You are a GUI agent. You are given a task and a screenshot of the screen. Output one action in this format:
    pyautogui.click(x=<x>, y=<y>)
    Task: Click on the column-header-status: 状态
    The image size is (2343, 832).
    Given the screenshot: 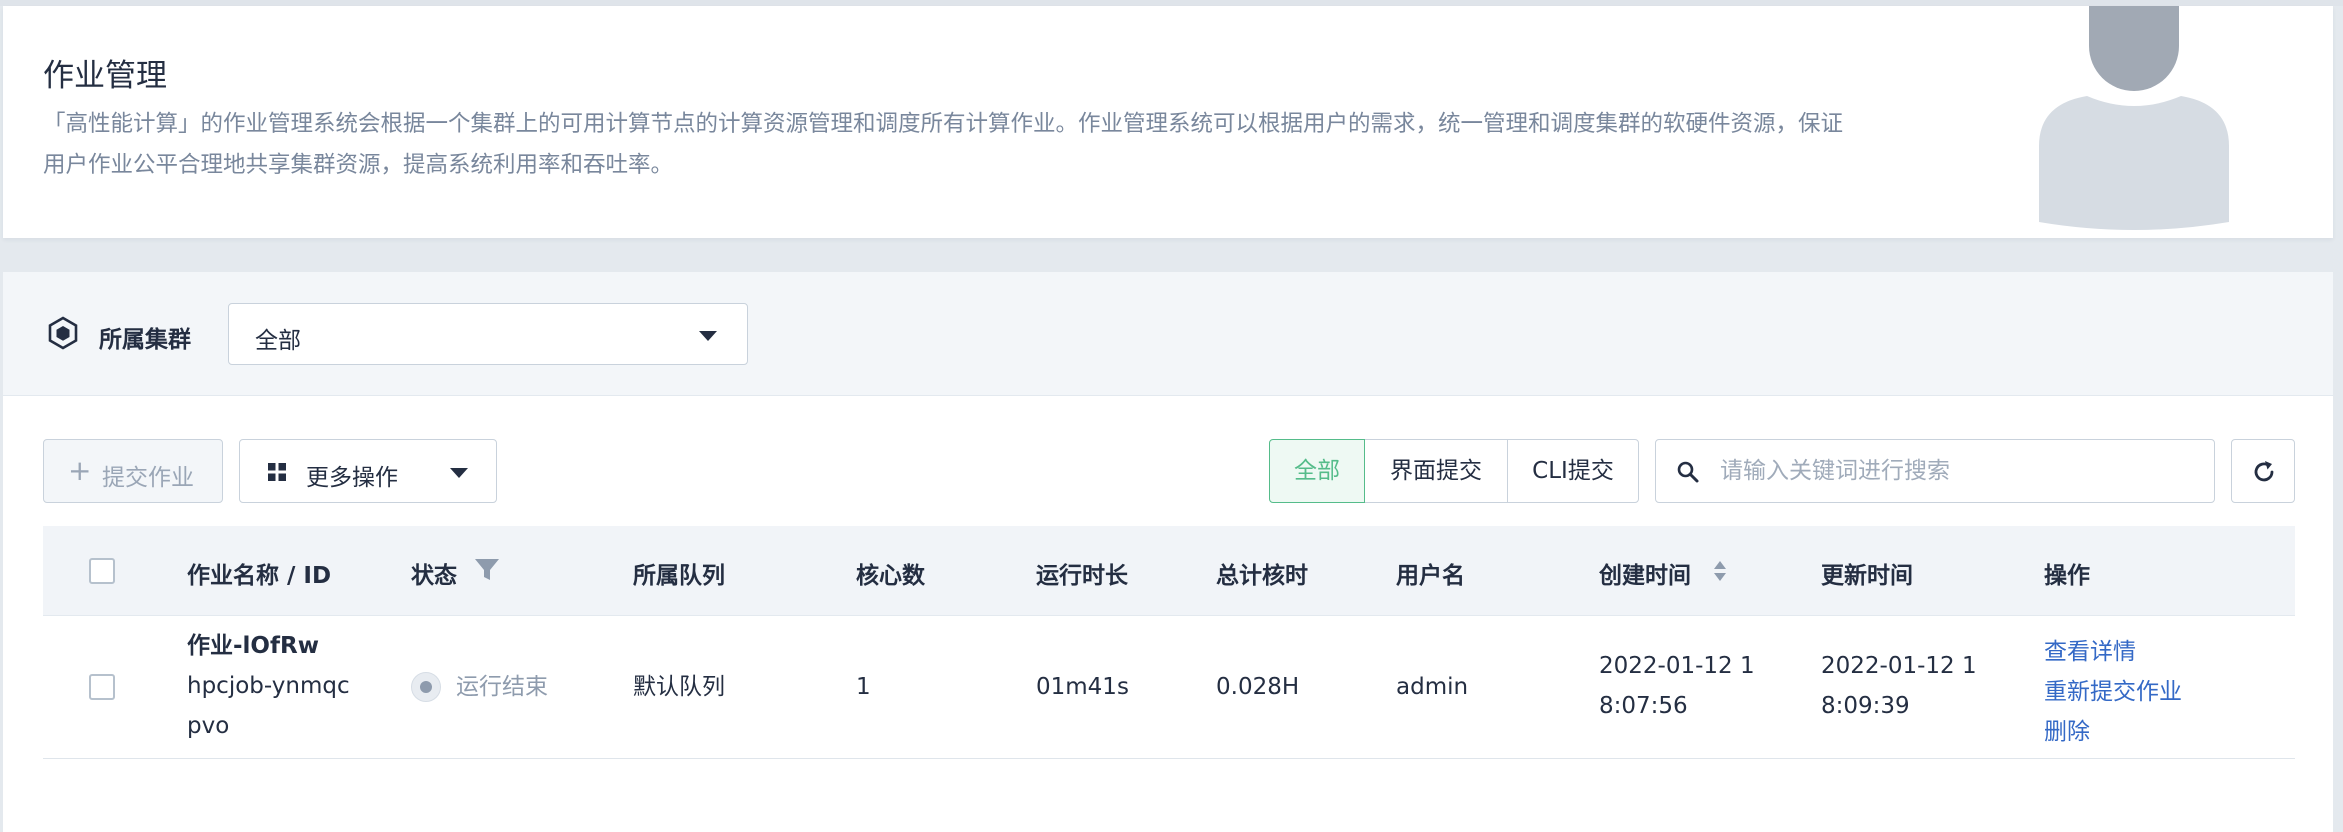 What is the action you would take?
    pyautogui.click(x=434, y=576)
    